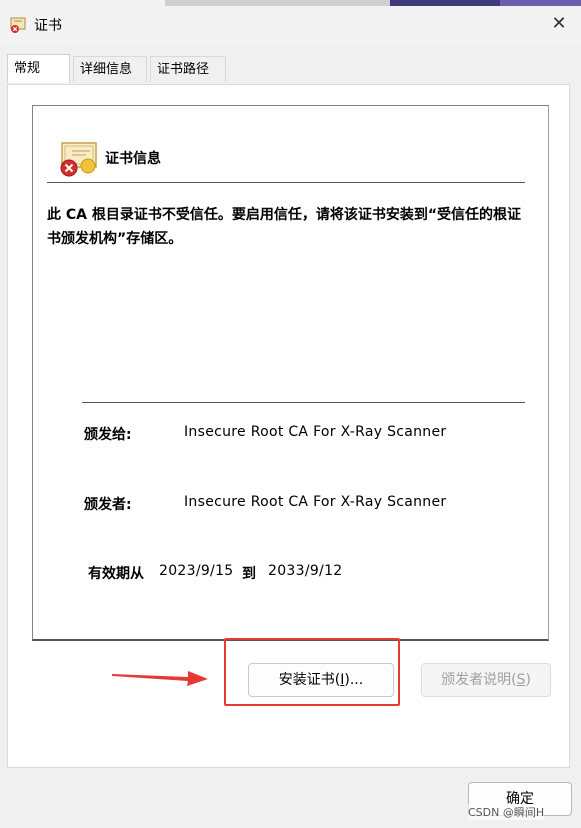 The height and width of the screenshot is (828, 581). What do you see at coordinates (108, 505) in the screenshot?
I see `issued-by-label: 颁发者:` at bounding box center [108, 505].